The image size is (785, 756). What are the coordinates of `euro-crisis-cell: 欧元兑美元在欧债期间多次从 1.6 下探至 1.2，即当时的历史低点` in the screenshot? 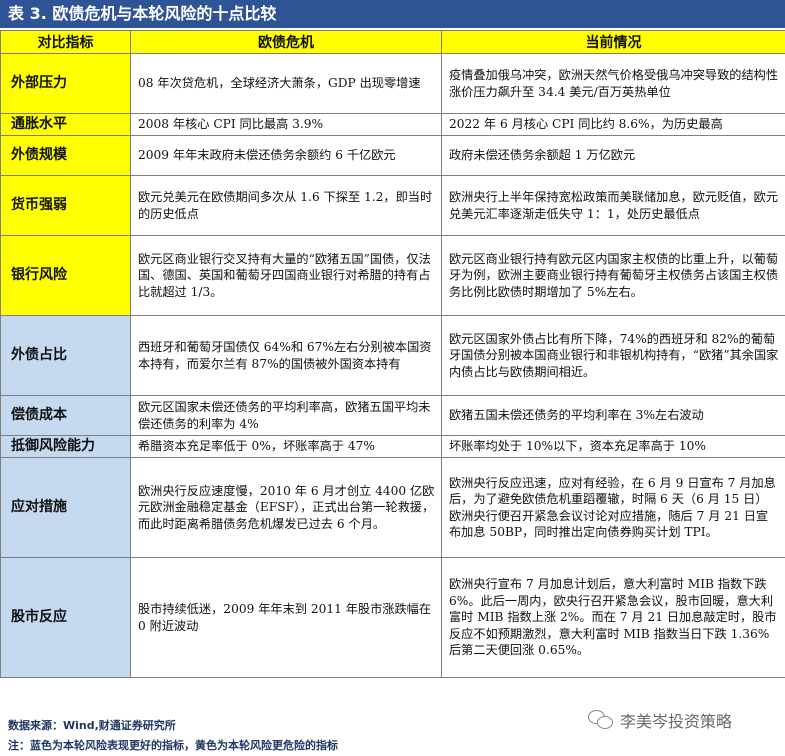 It's located at (286, 205).